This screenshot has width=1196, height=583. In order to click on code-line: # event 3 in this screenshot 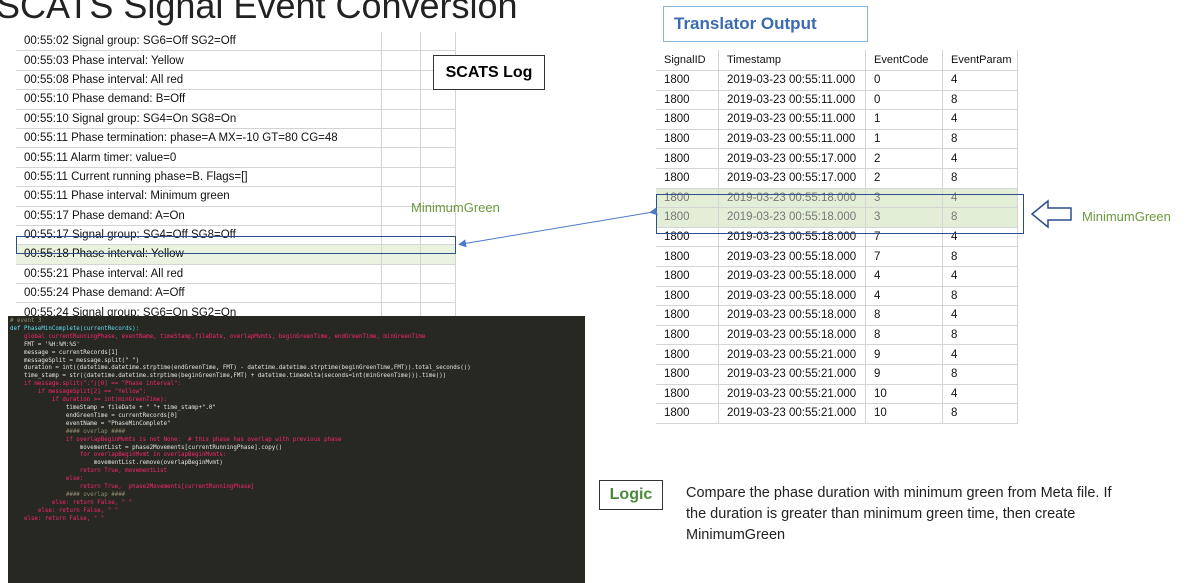, I will do `click(26, 321)`.